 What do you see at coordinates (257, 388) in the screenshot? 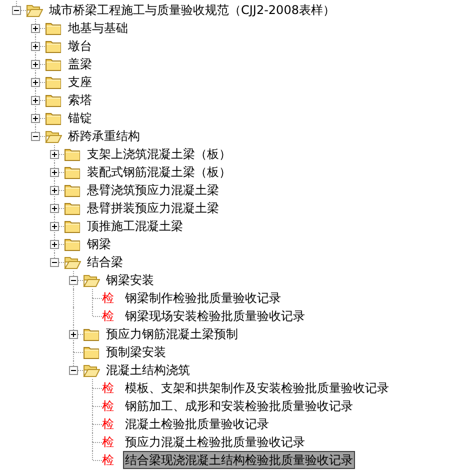
I see `tree-item: 模板、支架和拱架制作及安装检验批质量验收记录` at bounding box center [257, 388].